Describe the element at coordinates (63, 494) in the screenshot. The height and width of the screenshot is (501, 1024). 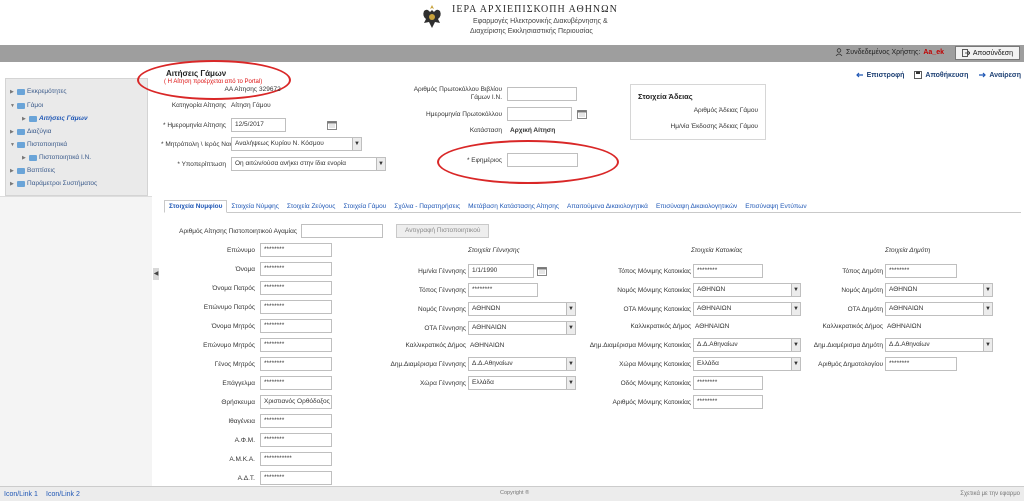
I see `footer-link-2: Icon/Link 2` at that location.